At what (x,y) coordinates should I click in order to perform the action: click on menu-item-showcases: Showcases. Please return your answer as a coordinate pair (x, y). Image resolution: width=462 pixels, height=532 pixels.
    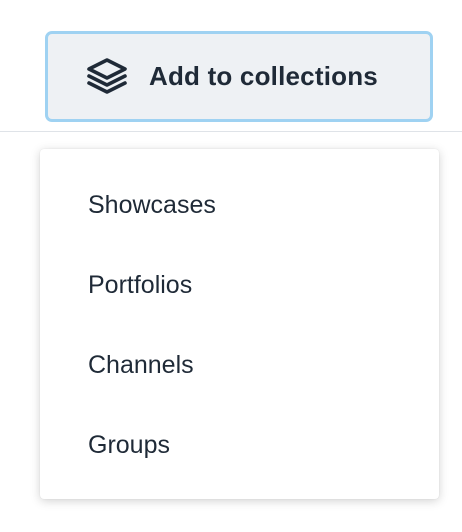
    Looking at the image, I should click on (239, 205).